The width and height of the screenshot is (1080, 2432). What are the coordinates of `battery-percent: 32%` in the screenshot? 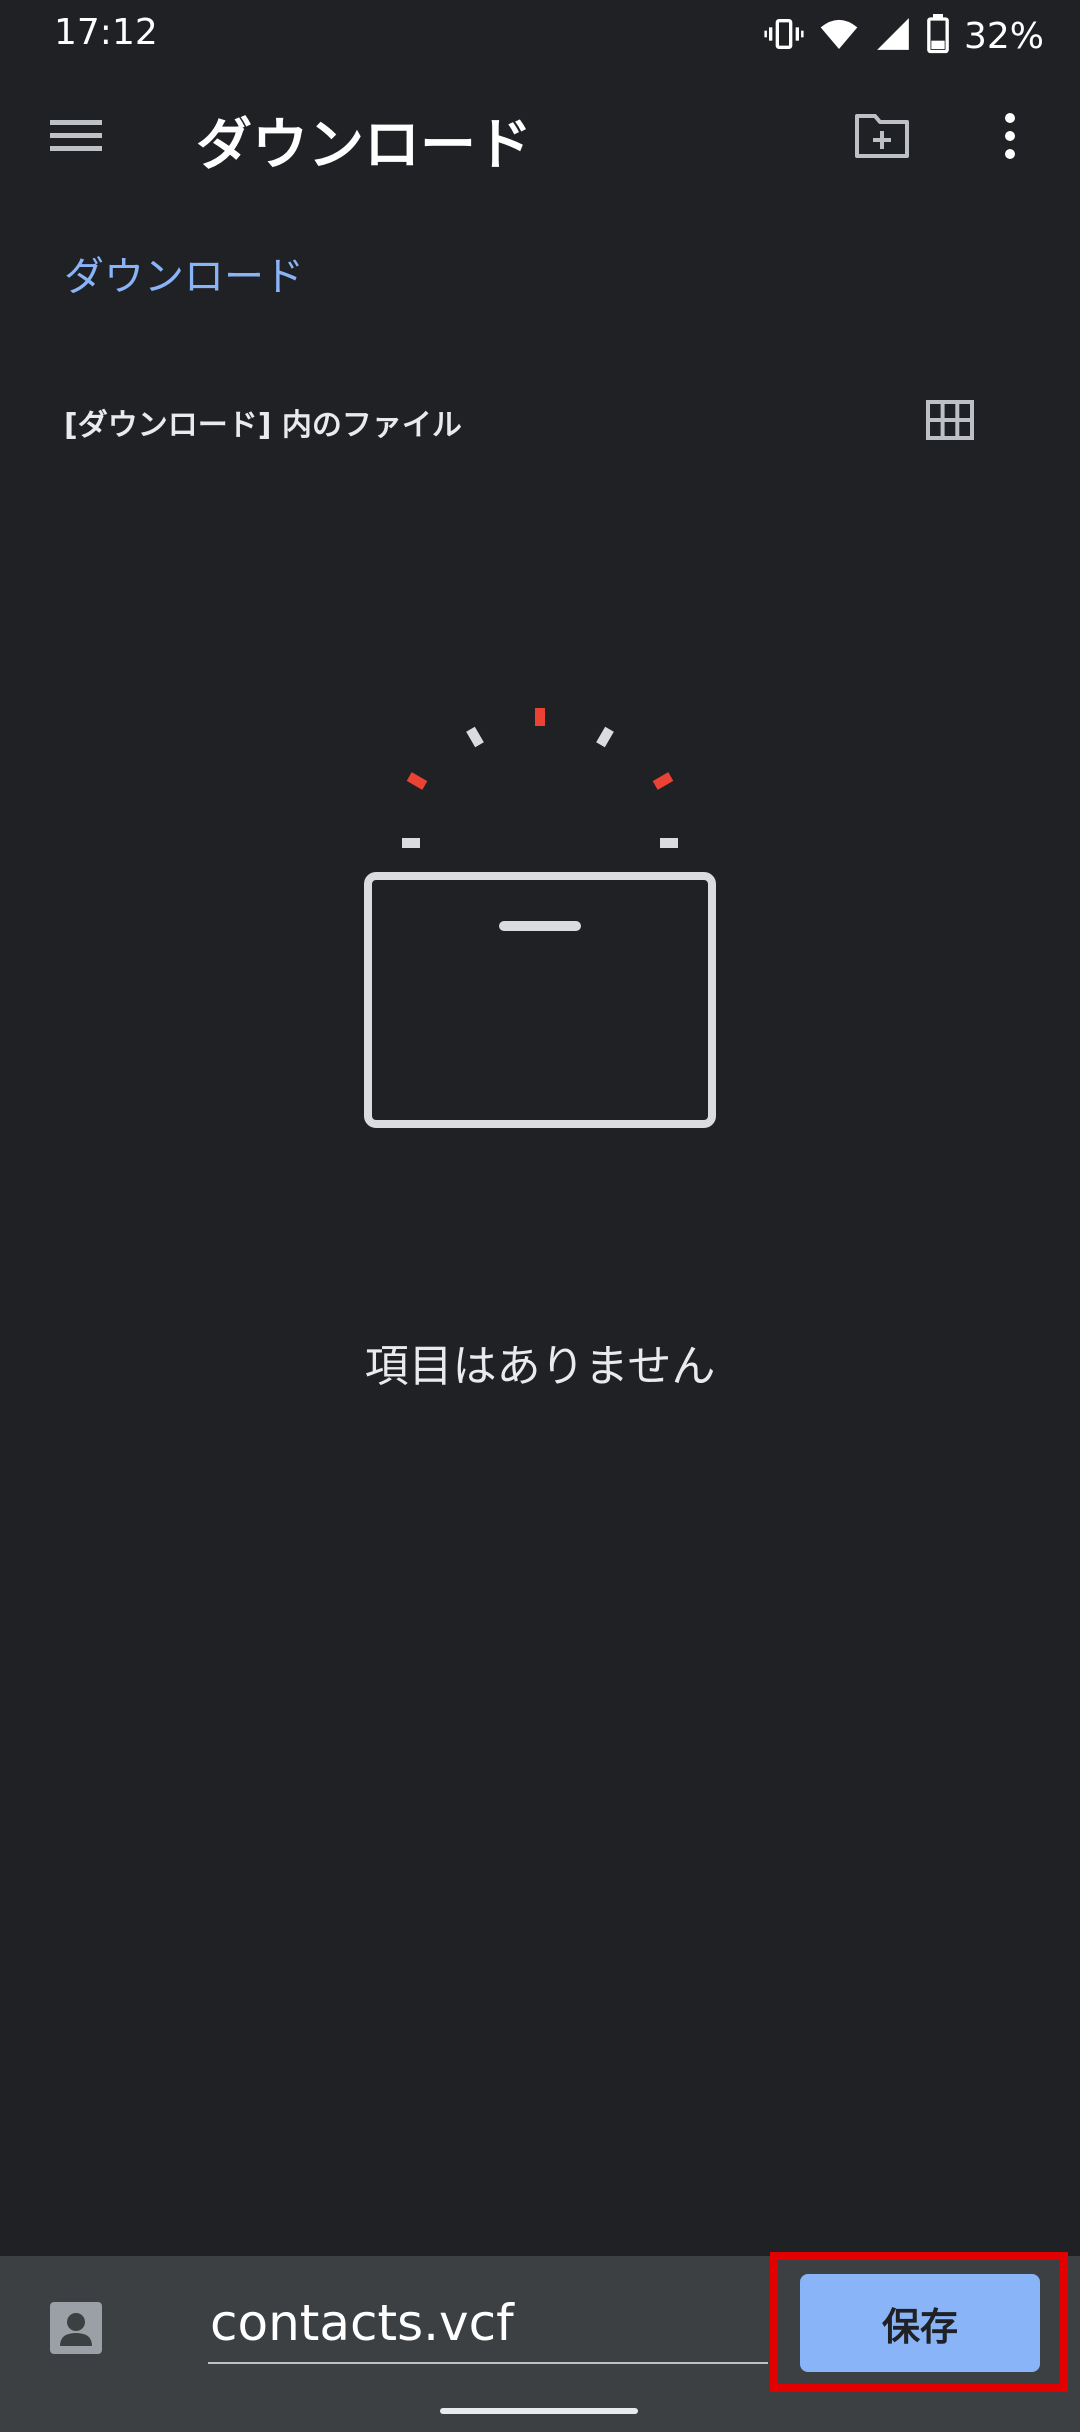 It's located at (1003, 36).